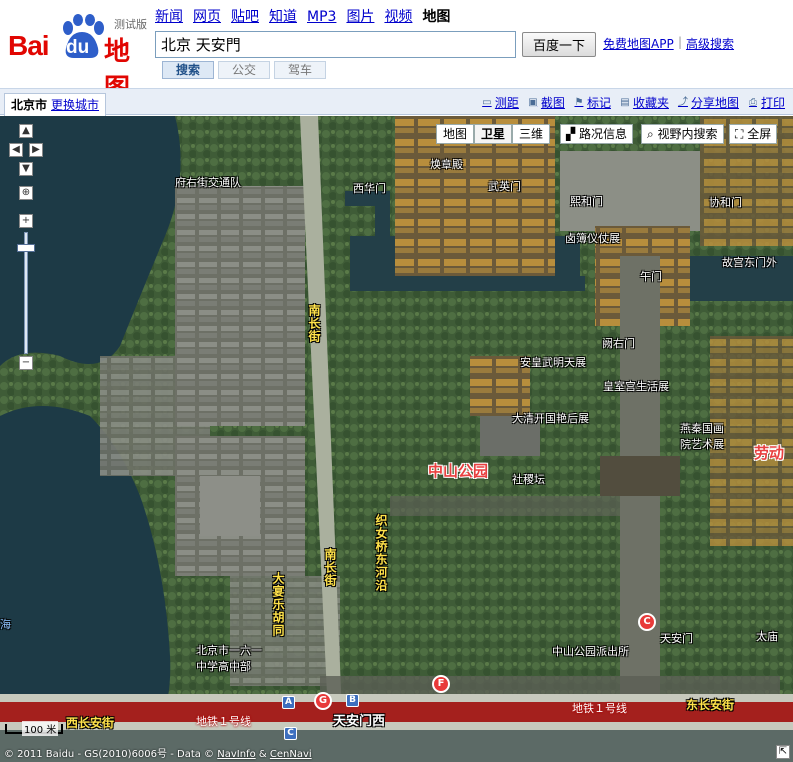 The image size is (793, 762). I want to click on nav-tieba: 贴吧, so click(245, 17).